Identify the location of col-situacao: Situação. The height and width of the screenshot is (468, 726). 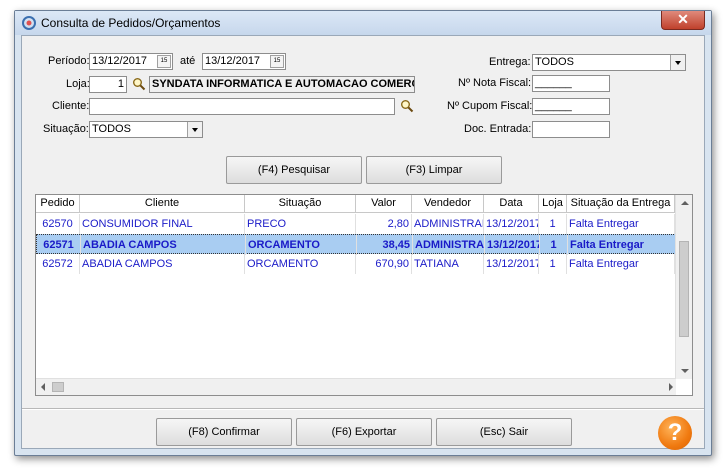
(300, 204).